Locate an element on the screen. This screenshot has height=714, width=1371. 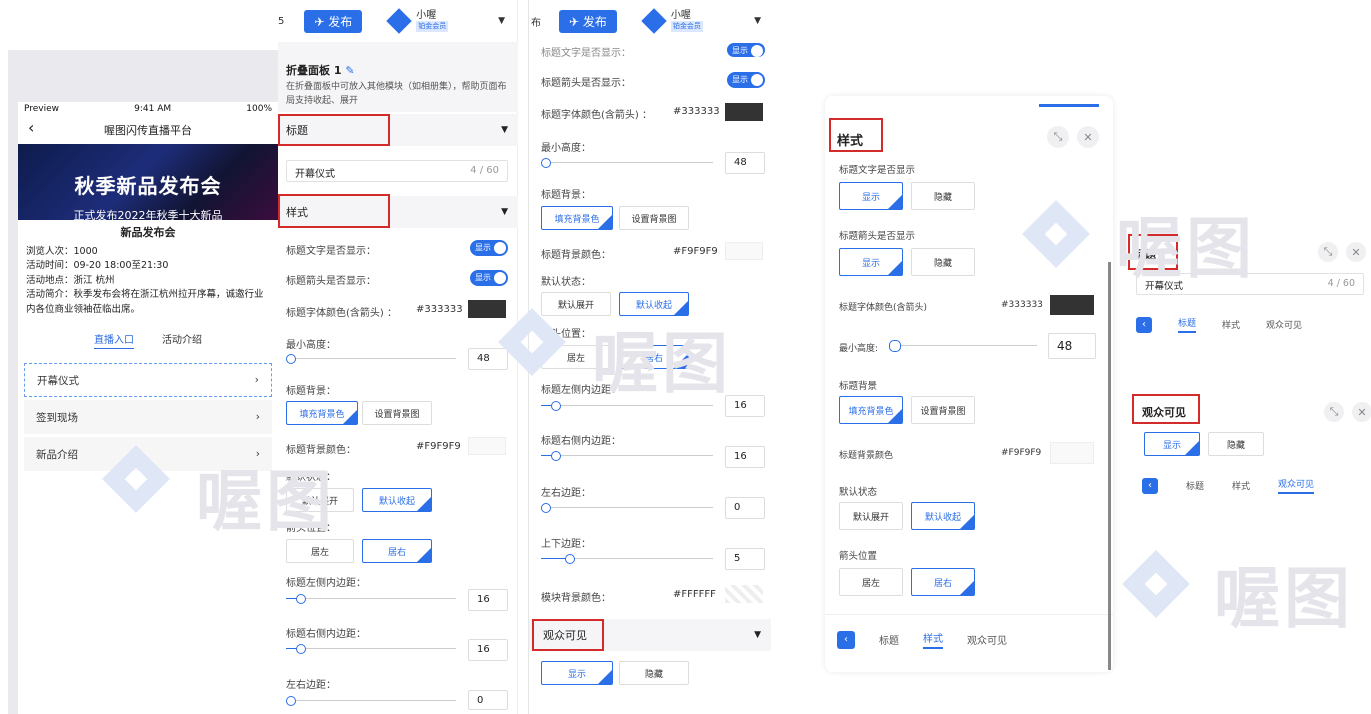
show-arrow-off: 隐藏 is located at coordinates (943, 262).